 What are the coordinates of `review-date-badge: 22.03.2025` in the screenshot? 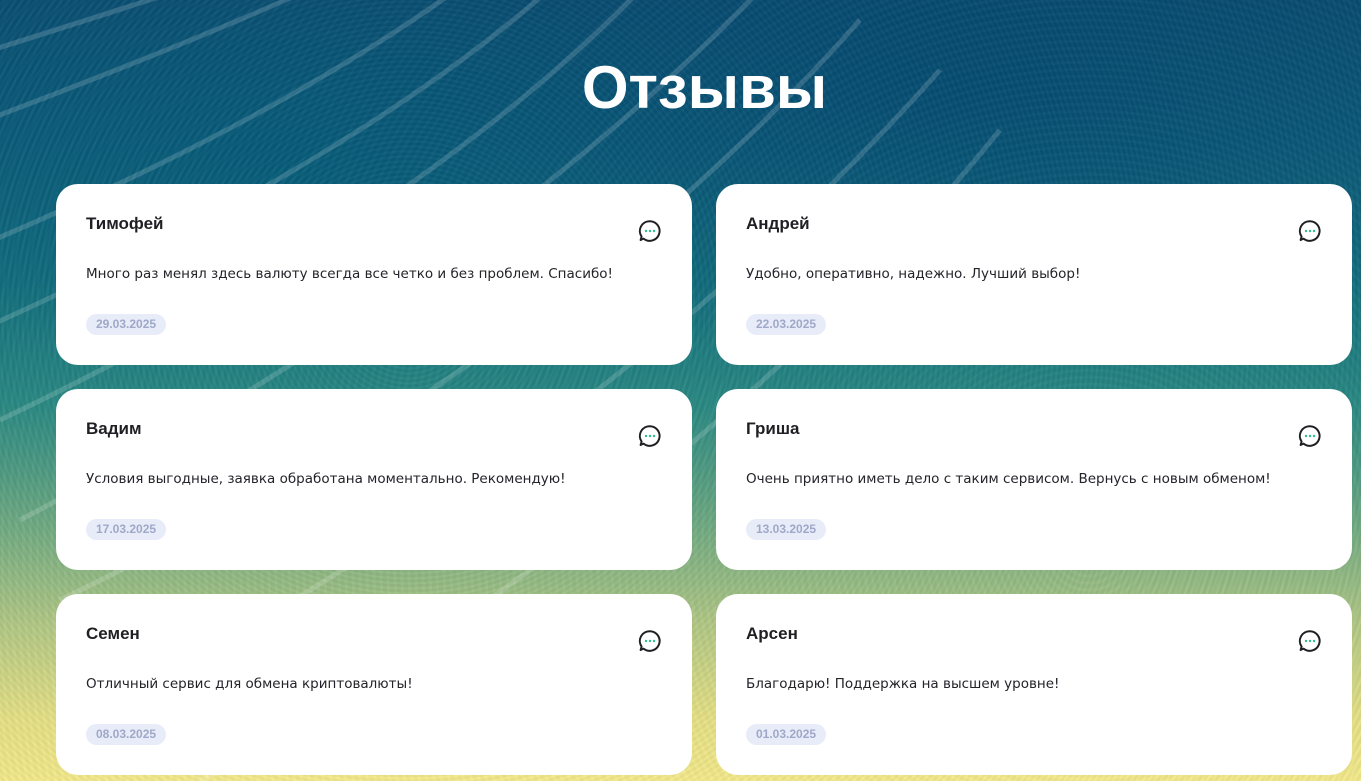 It's located at (786, 324).